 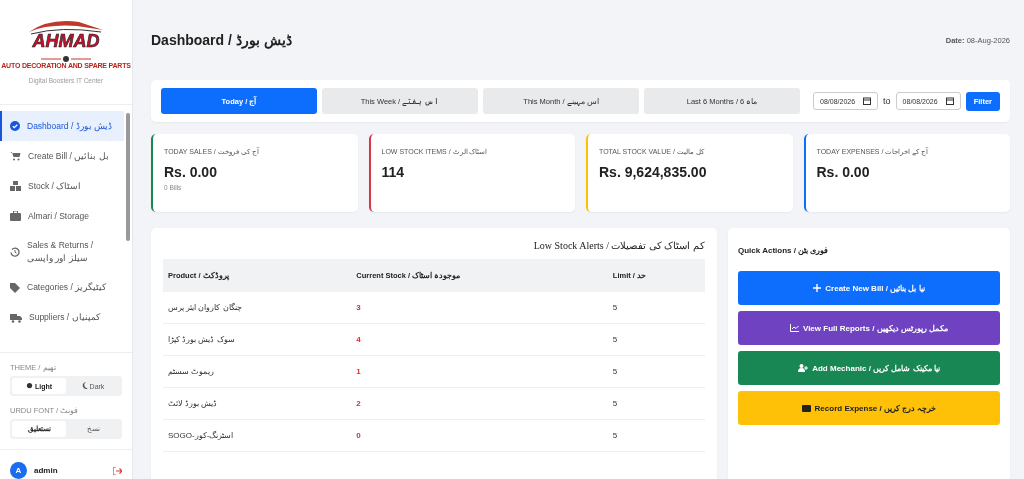 What do you see at coordinates (46, 470) in the screenshot?
I see `user-name: admin` at bounding box center [46, 470].